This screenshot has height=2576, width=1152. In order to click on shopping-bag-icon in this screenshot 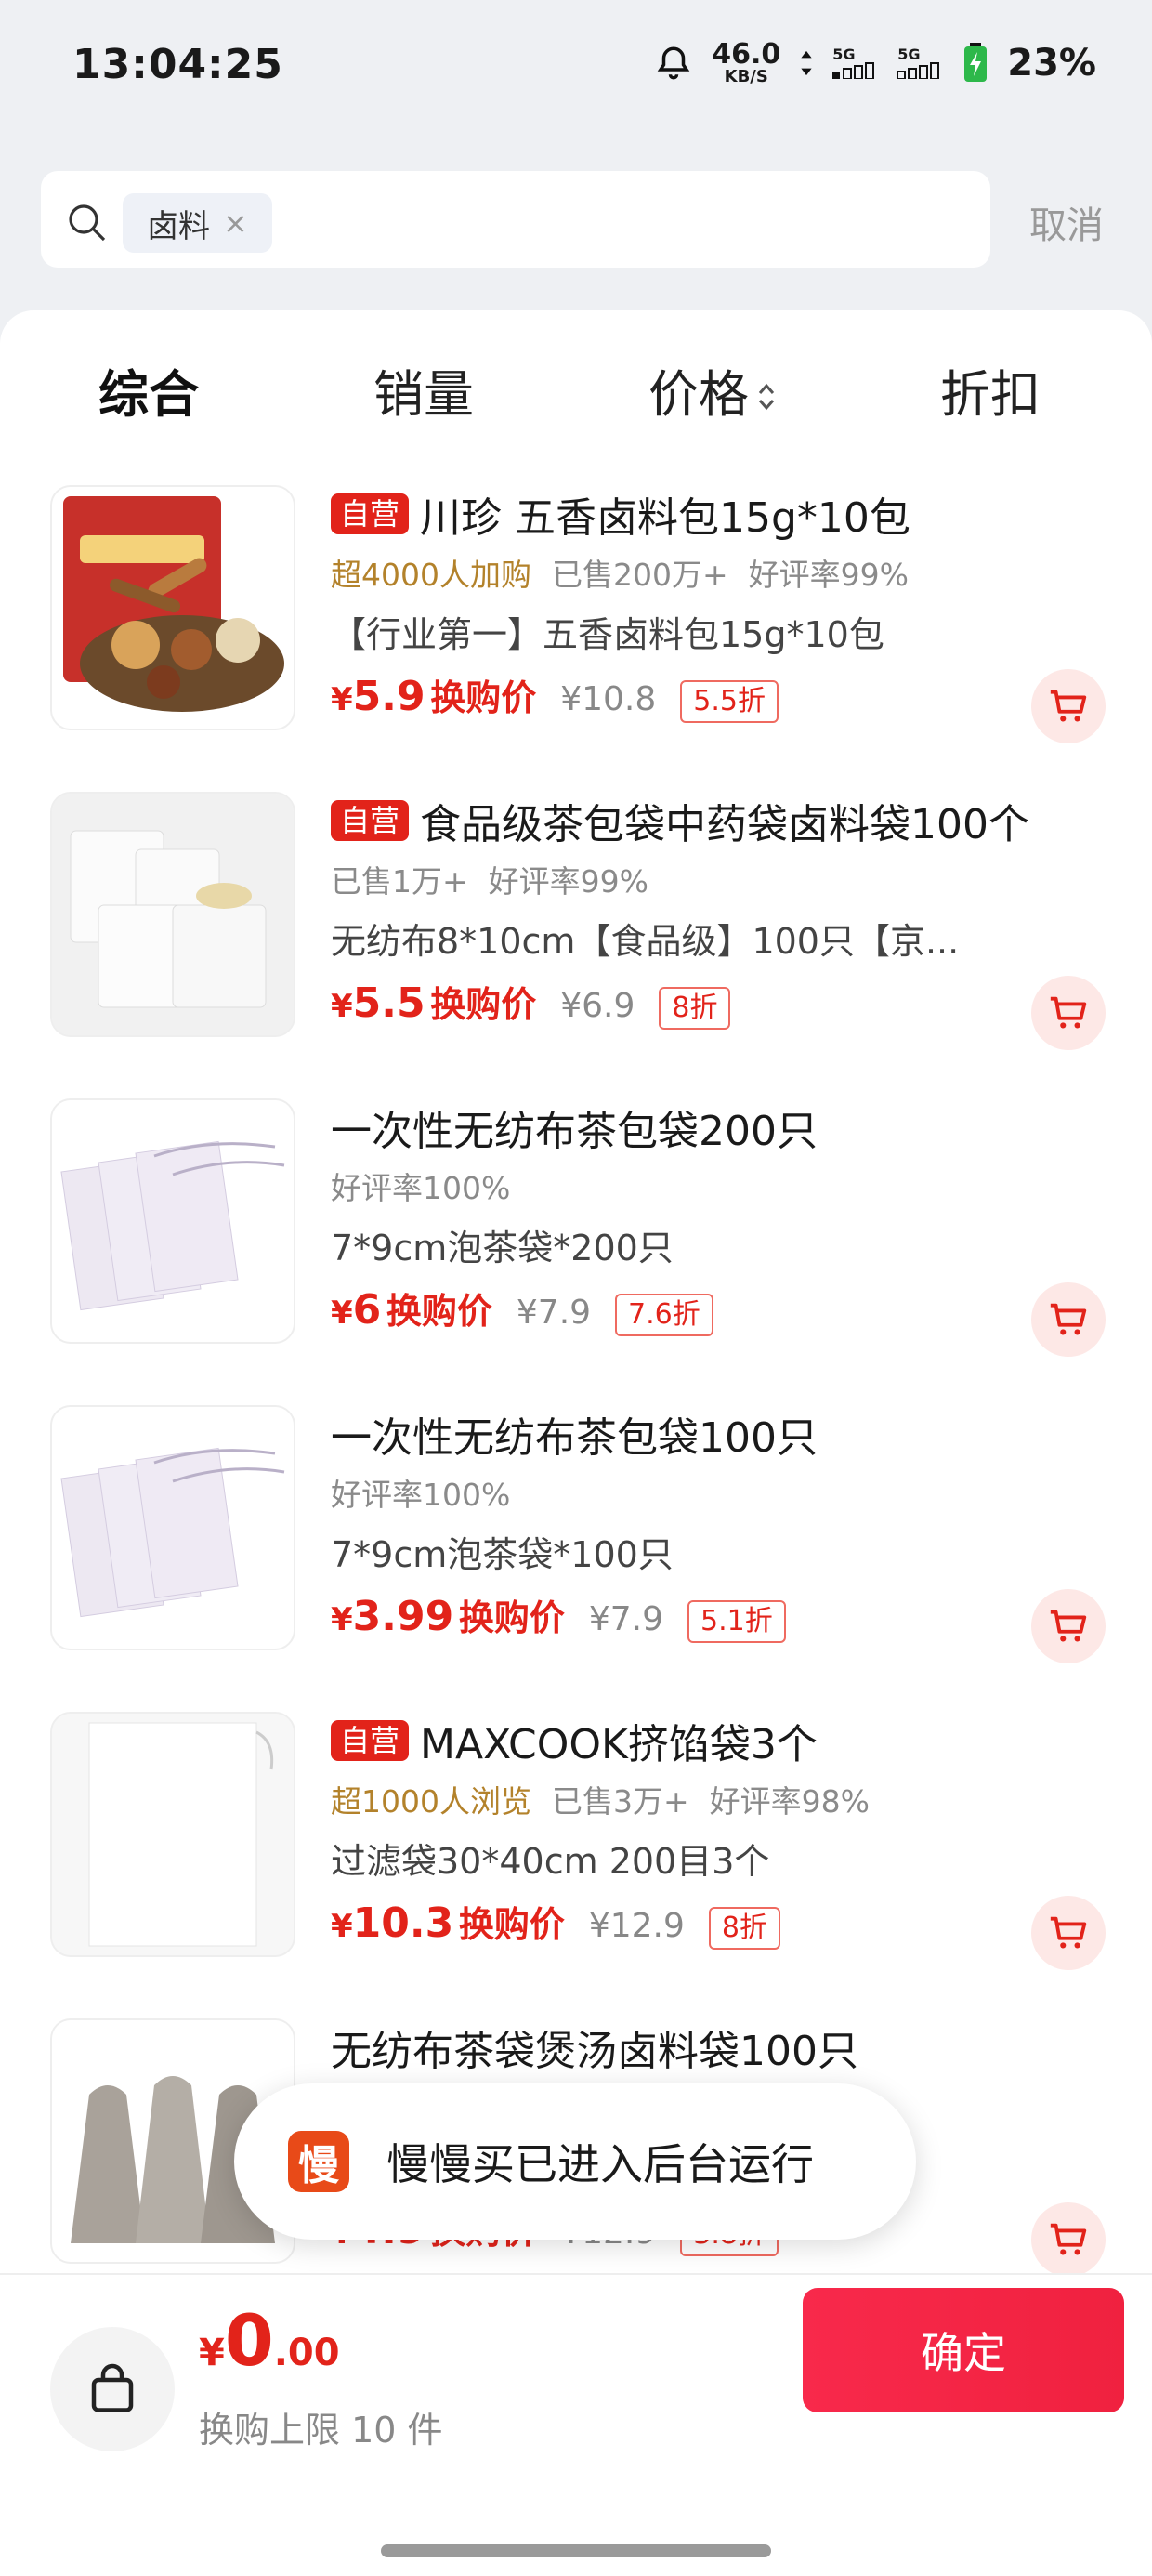, I will do `click(112, 2387)`.